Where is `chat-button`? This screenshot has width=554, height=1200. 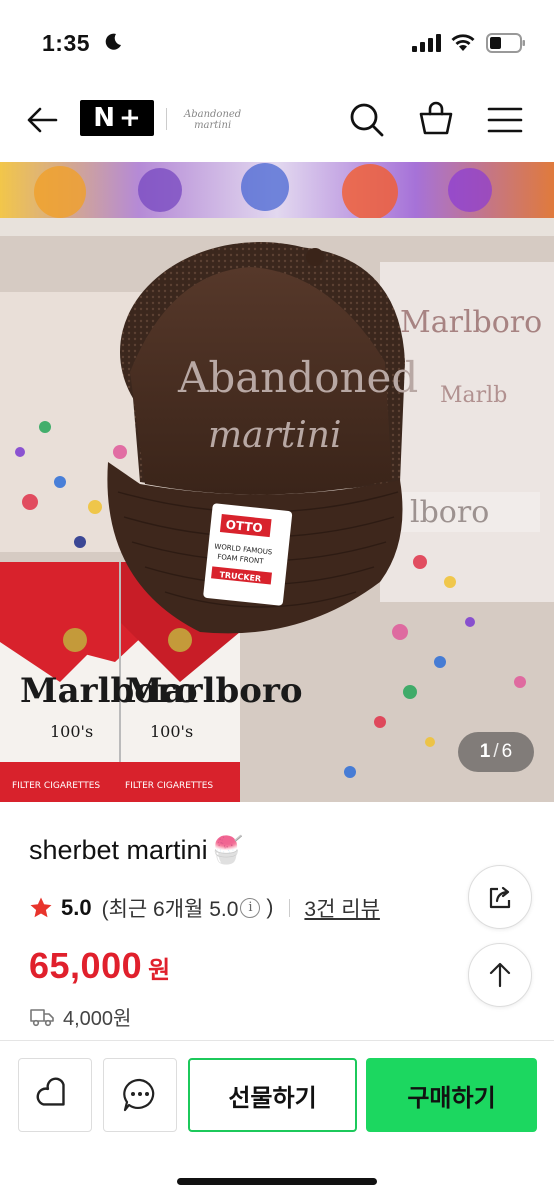 chat-button is located at coordinates (140, 1095).